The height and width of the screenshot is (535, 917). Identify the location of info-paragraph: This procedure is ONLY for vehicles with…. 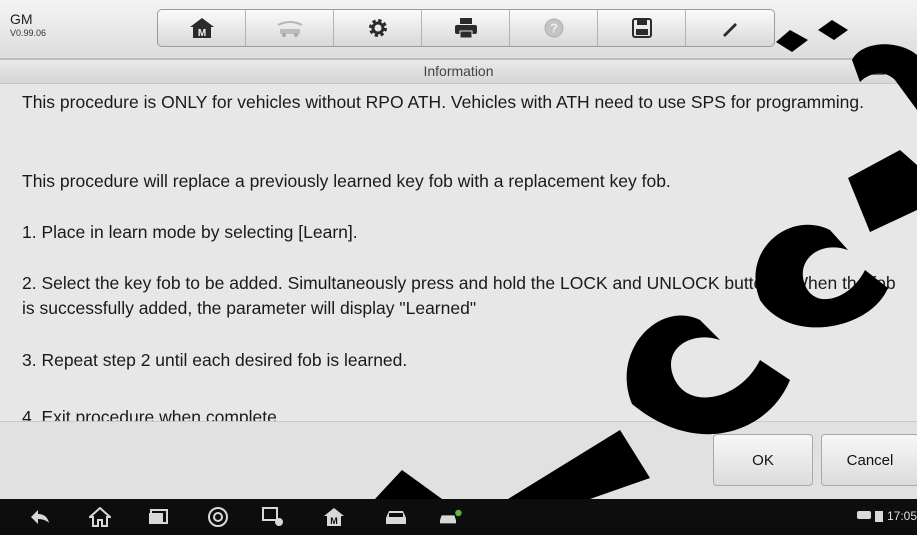
(443, 102).